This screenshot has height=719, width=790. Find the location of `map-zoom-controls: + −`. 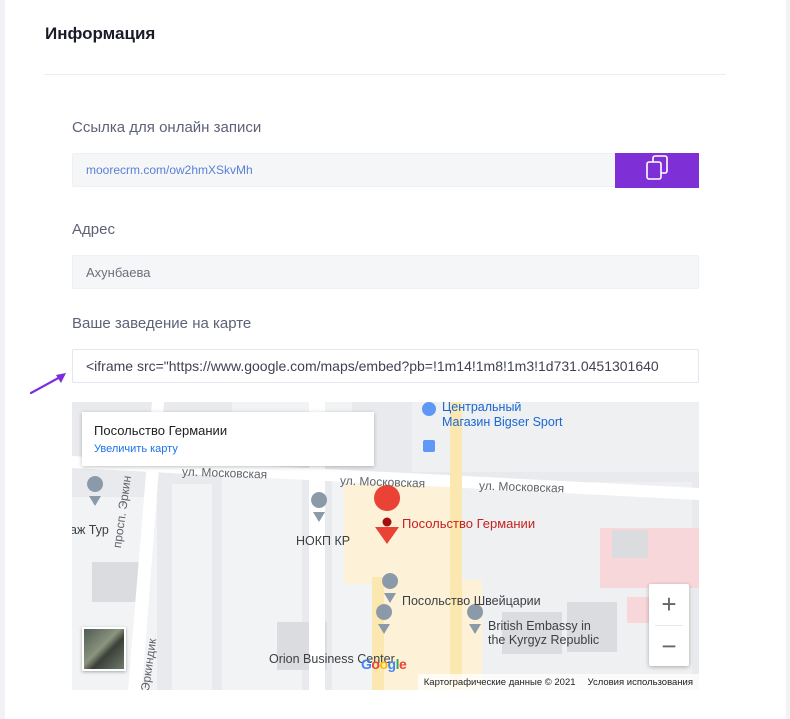

map-zoom-controls: + − is located at coordinates (669, 625).